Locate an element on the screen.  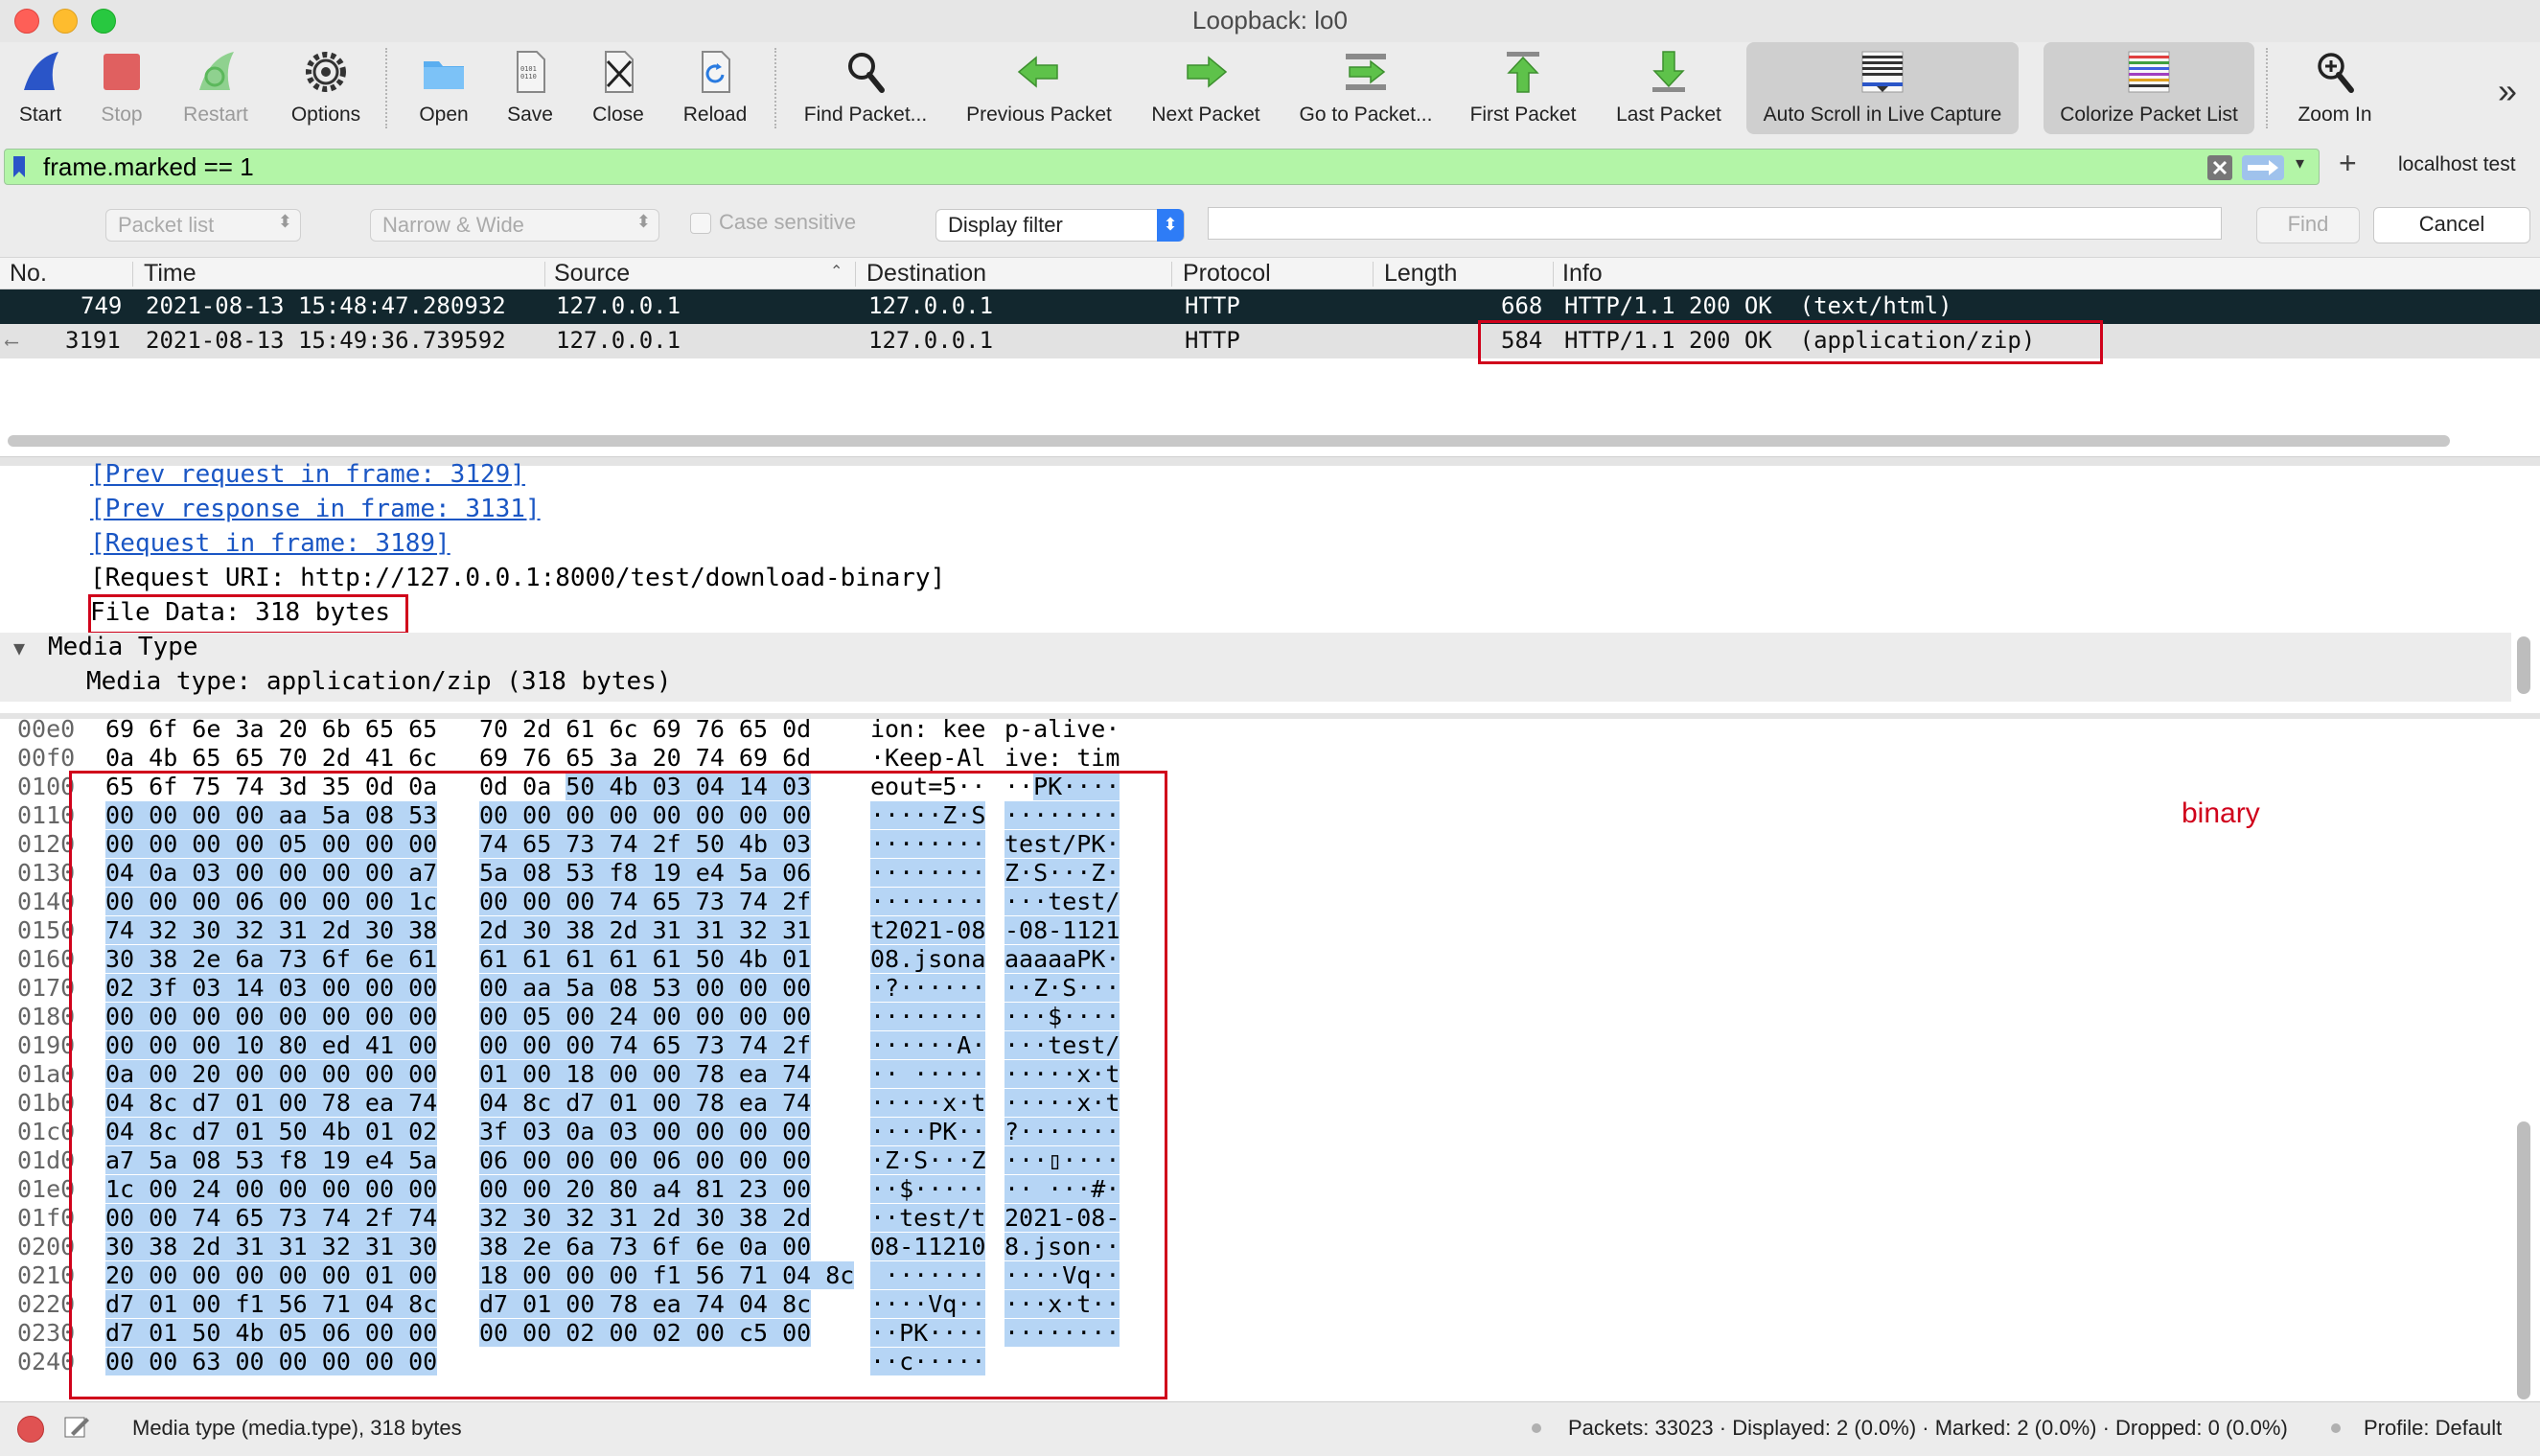
ascii-second-half: p-alive· is located at coordinates (1062, 729).